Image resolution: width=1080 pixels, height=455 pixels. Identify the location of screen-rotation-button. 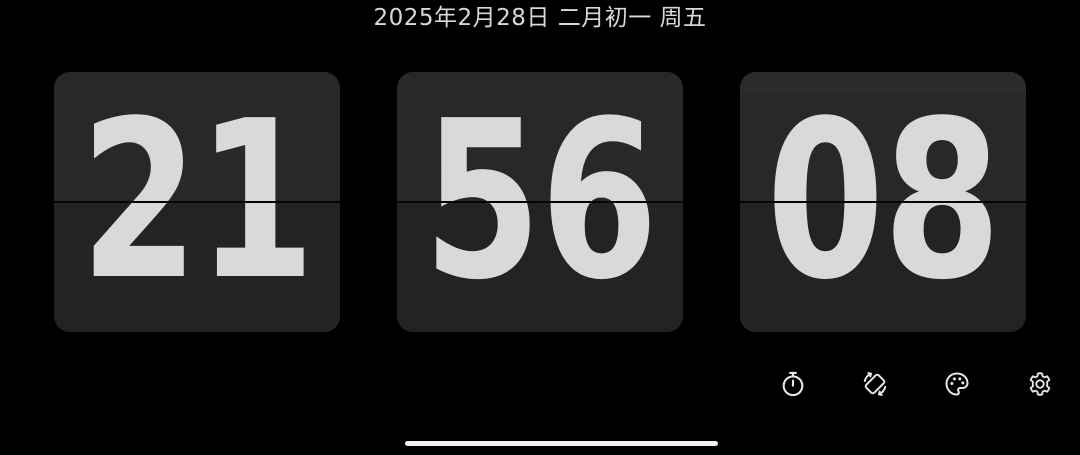
(875, 384).